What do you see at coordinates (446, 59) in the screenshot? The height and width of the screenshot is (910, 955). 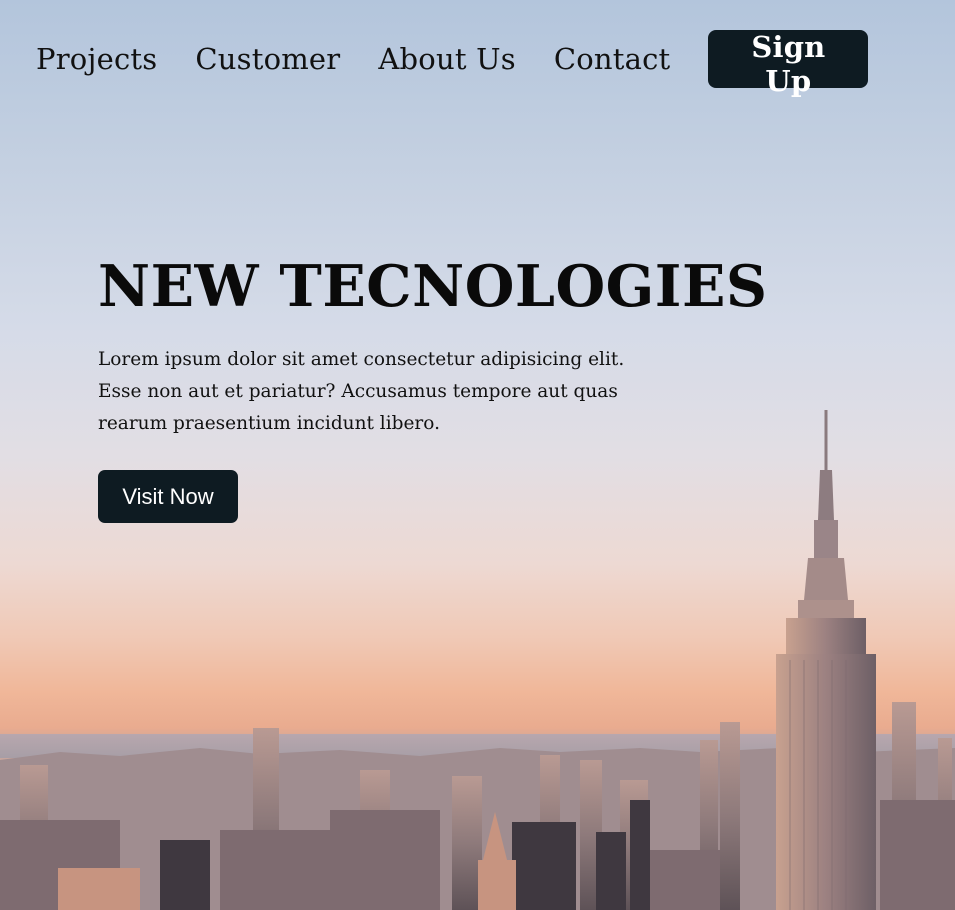 I see `nav-link-about-us: About Us` at bounding box center [446, 59].